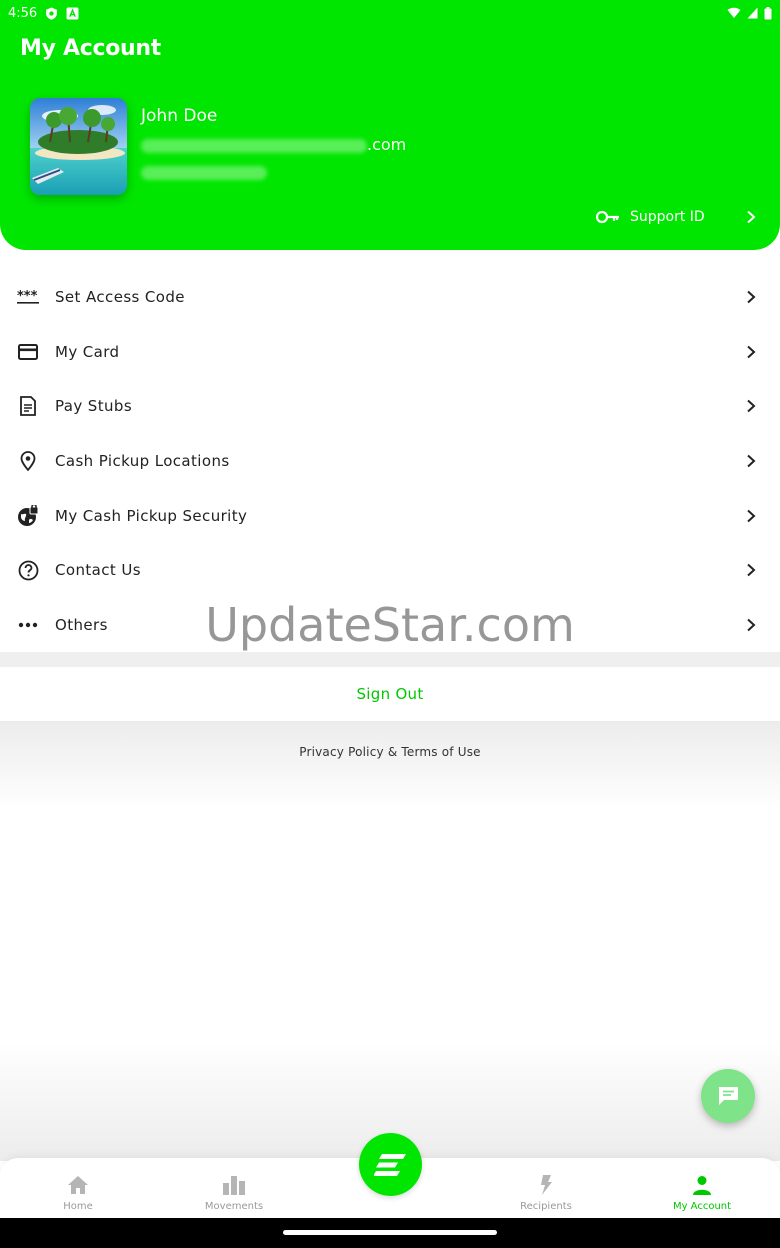 The image size is (780, 1248). Describe the element at coordinates (28, 352) in the screenshot. I see `credit-card-icon` at that location.